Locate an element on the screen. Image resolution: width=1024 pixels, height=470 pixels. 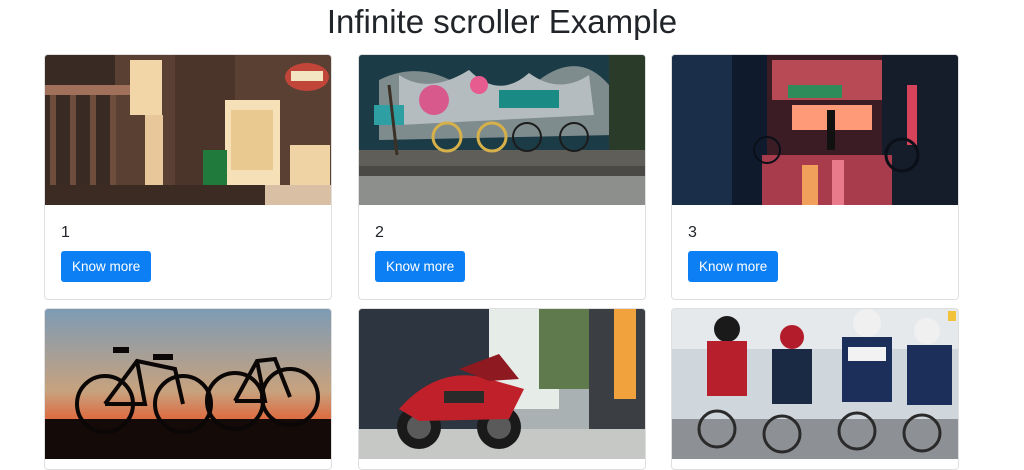
card-number: 1 is located at coordinates (65, 232).